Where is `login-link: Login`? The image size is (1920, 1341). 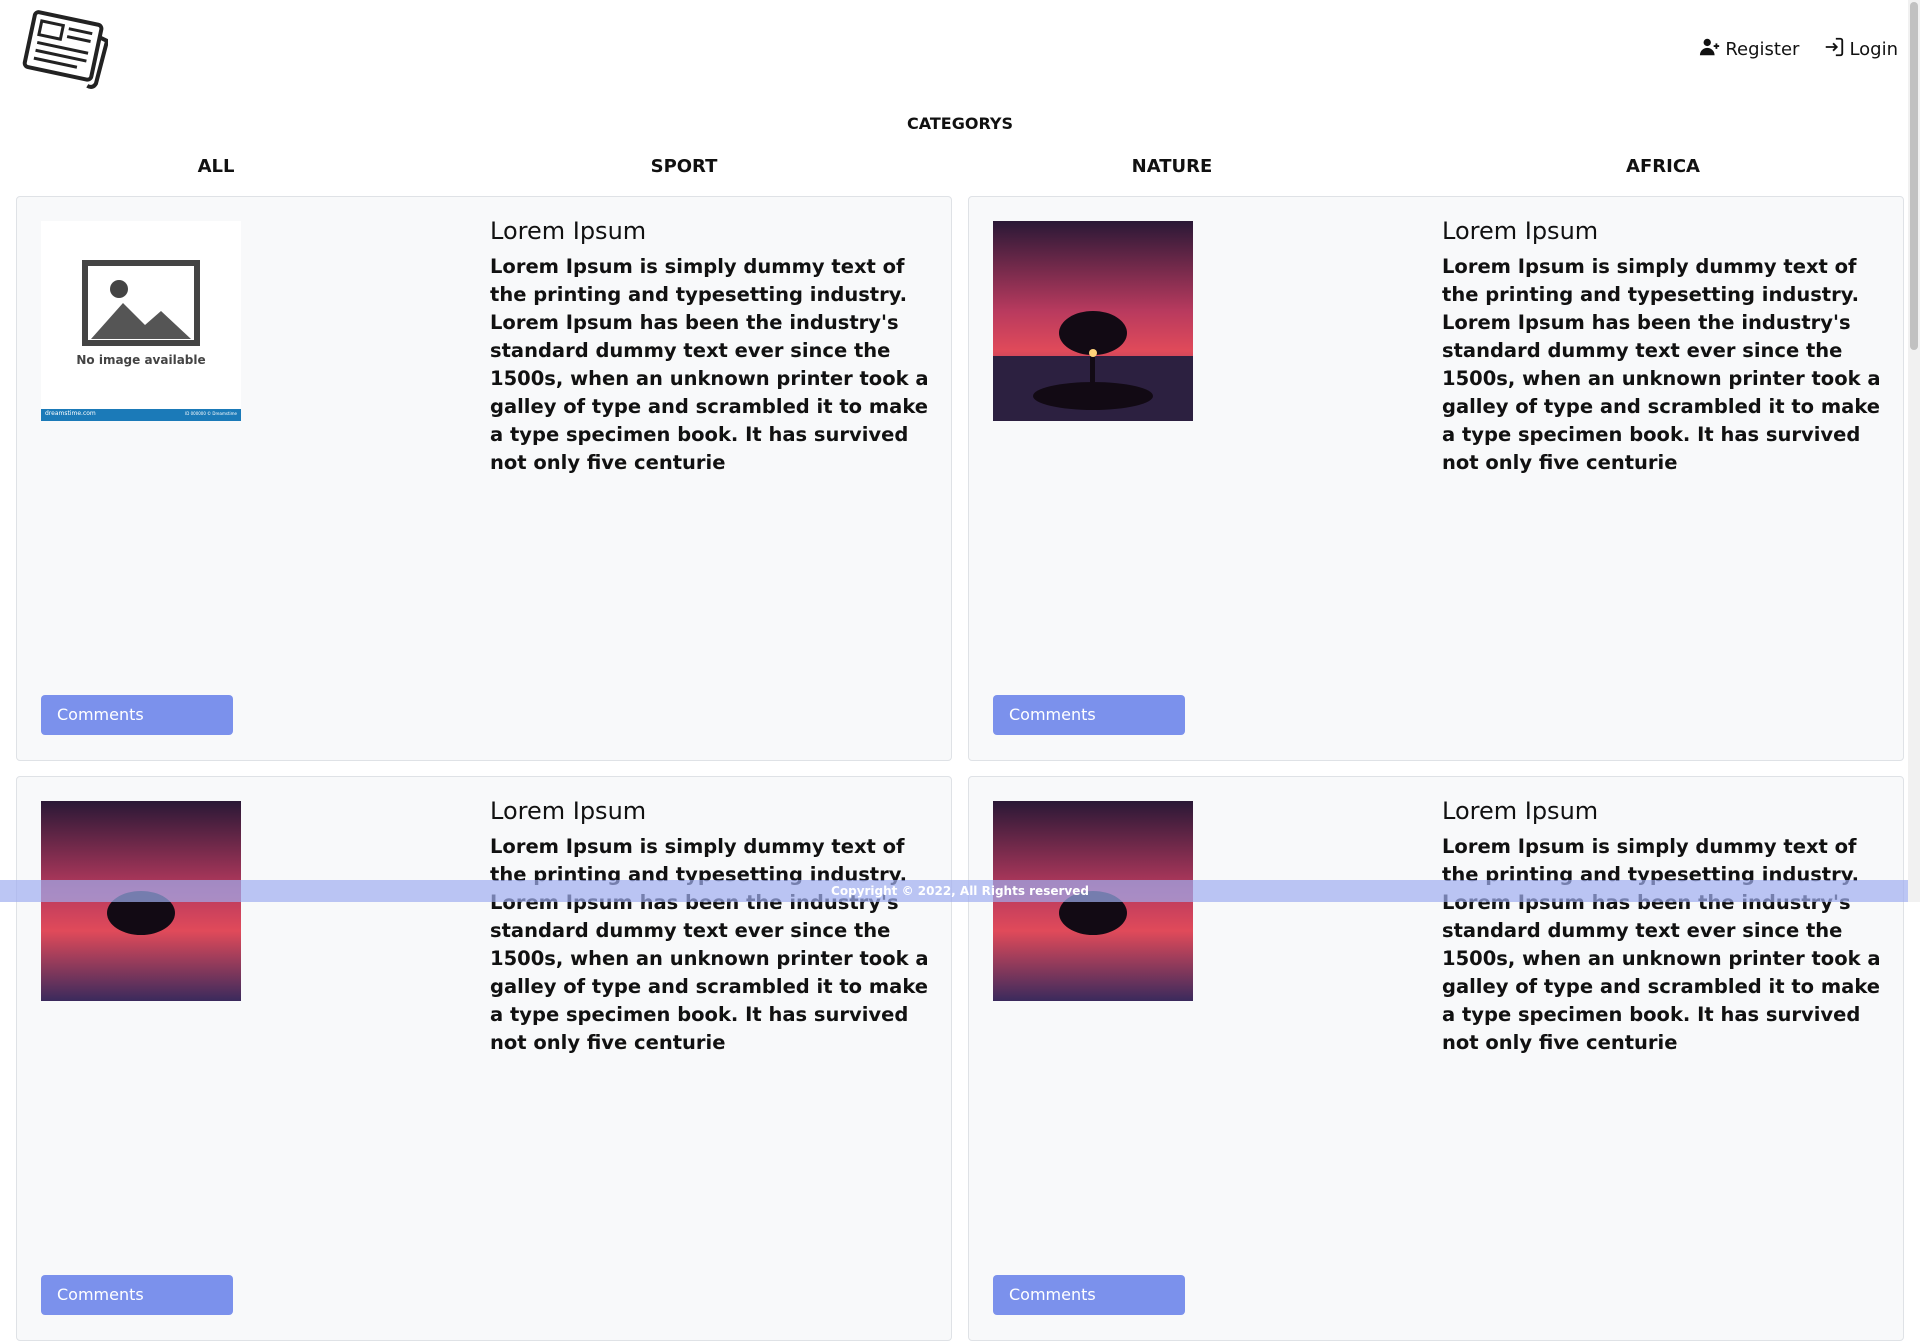 login-link: Login is located at coordinates (1860, 49).